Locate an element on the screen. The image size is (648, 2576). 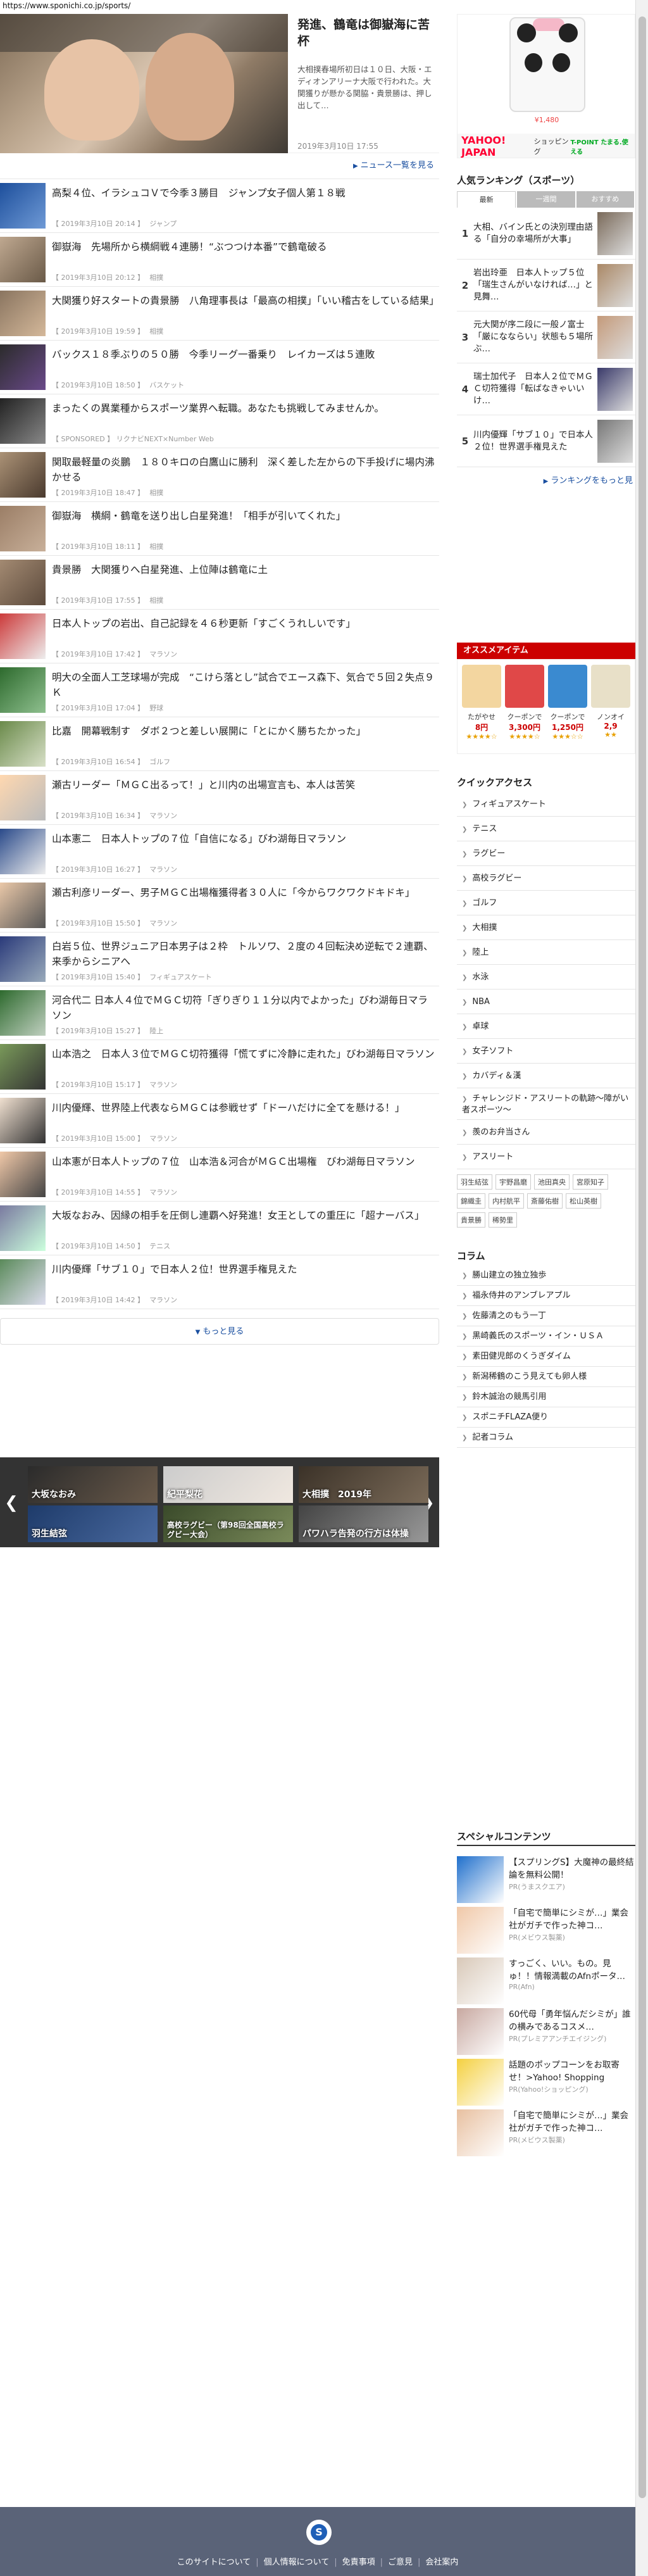
address-bar: https://www.sponichi.co.jp/sports/ is located at coordinates (317, 6).